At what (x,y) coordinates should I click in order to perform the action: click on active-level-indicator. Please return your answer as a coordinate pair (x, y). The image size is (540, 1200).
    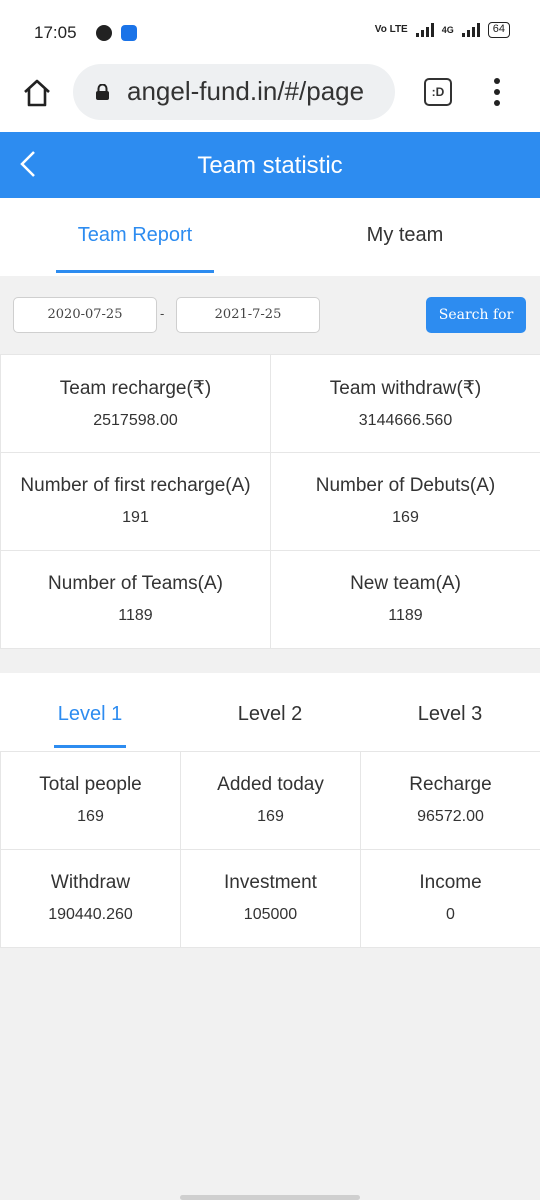
    Looking at the image, I should click on (90, 746).